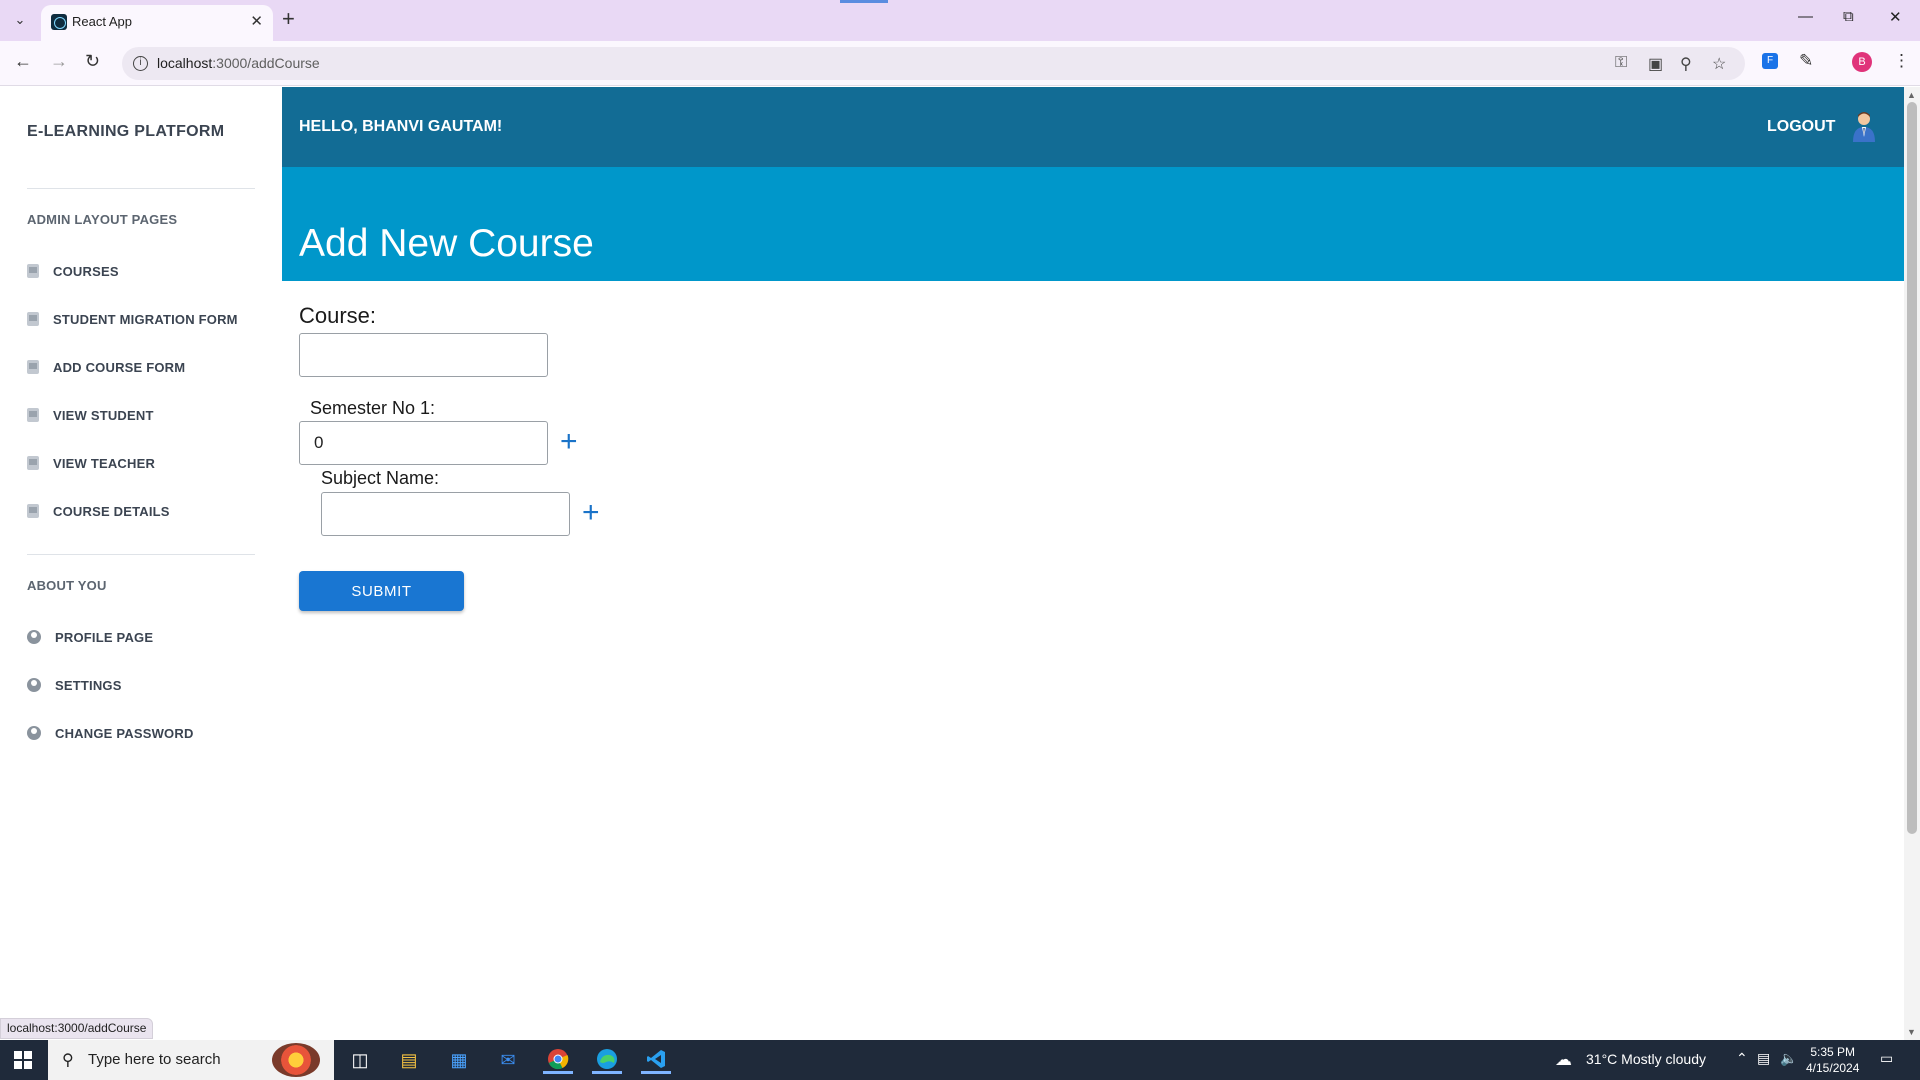 The width and height of the screenshot is (1920, 1080). Describe the element at coordinates (423, 443) in the screenshot. I see `semester-input` at that location.